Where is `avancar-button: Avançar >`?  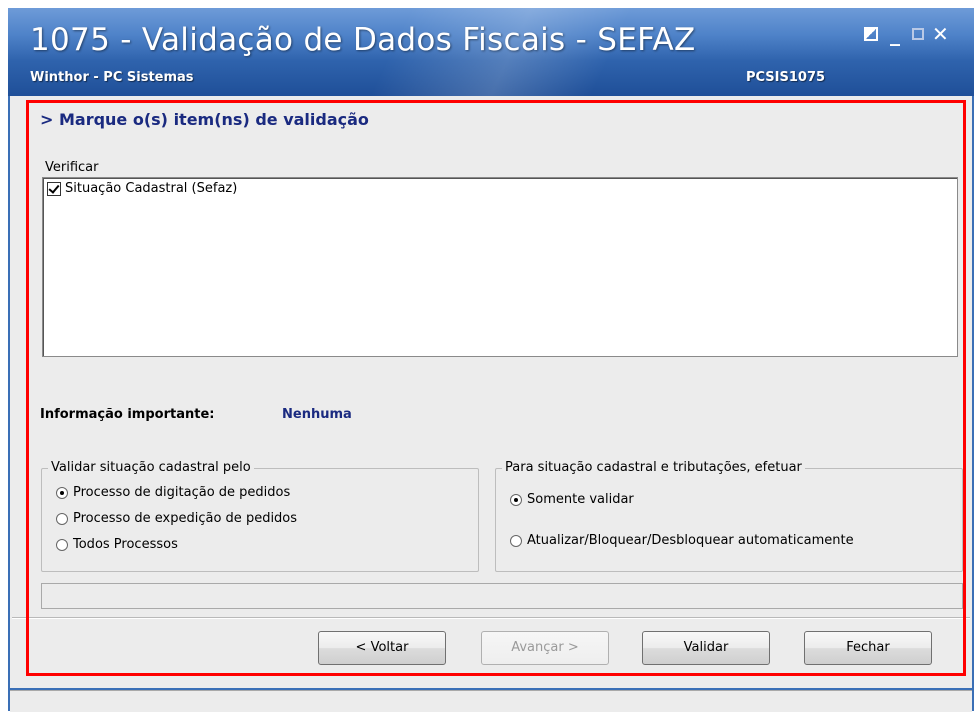 avancar-button: Avançar > is located at coordinates (545, 648).